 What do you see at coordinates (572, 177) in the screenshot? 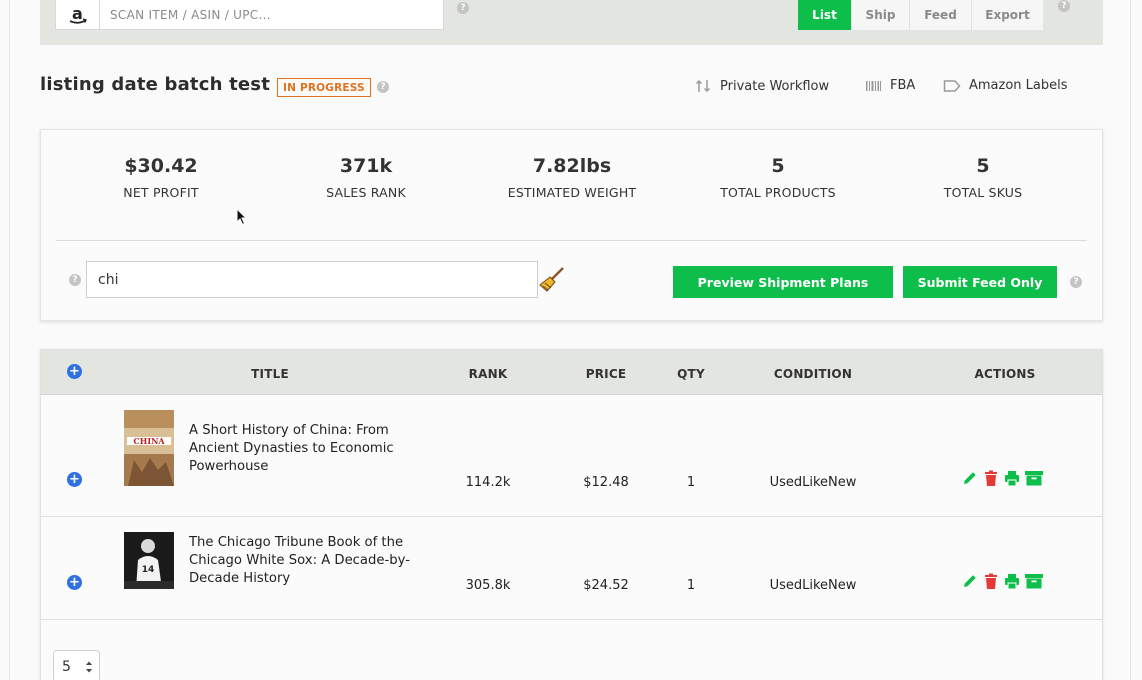
I see `stat-estimated-weight: 7.82lbs ESTIMATED WEIGHT` at bounding box center [572, 177].